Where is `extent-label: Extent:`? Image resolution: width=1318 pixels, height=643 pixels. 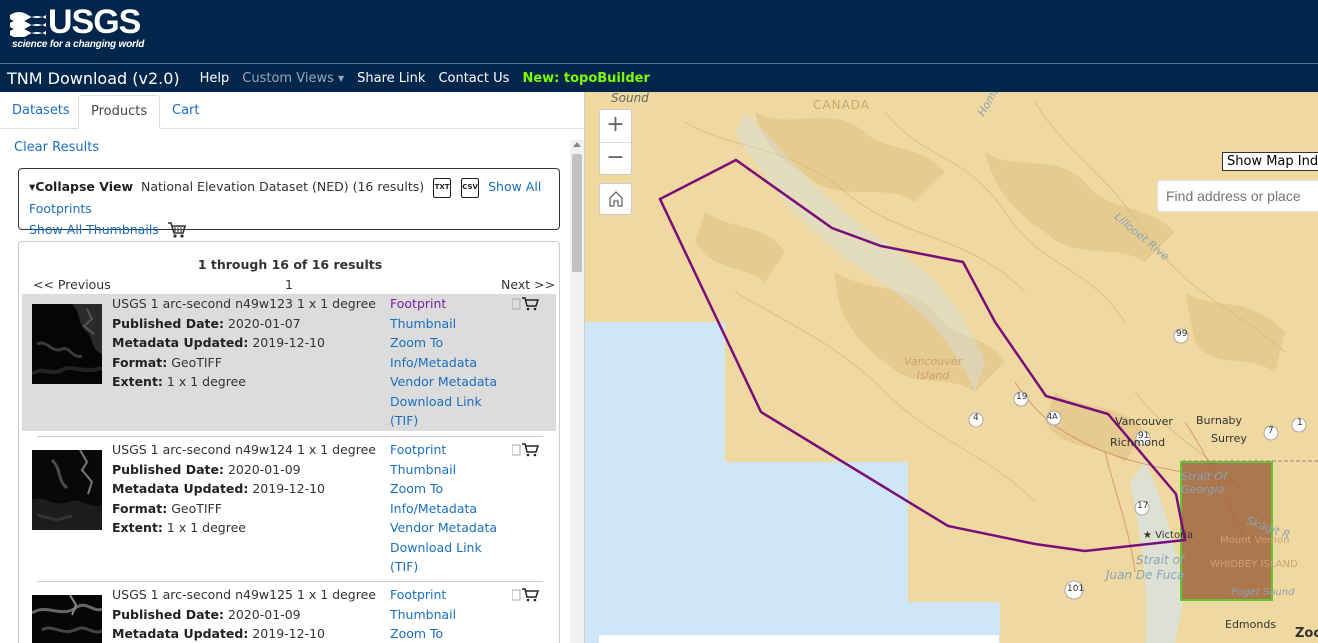
extent-label: Extent: is located at coordinates (137, 381).